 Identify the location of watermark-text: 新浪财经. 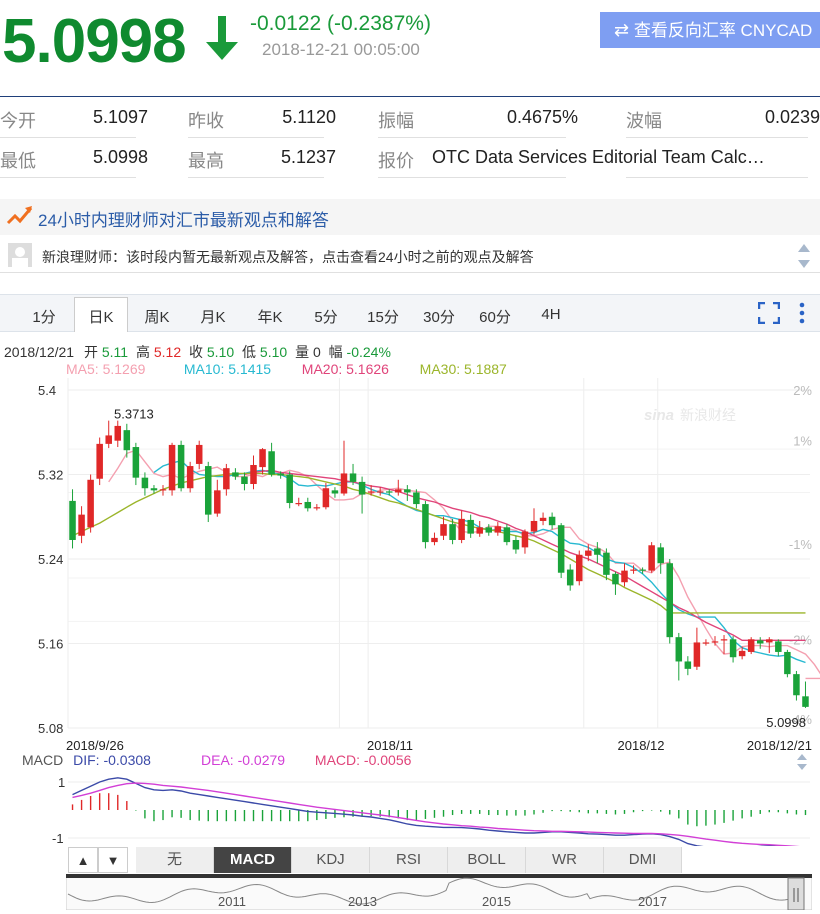
(708, 415).